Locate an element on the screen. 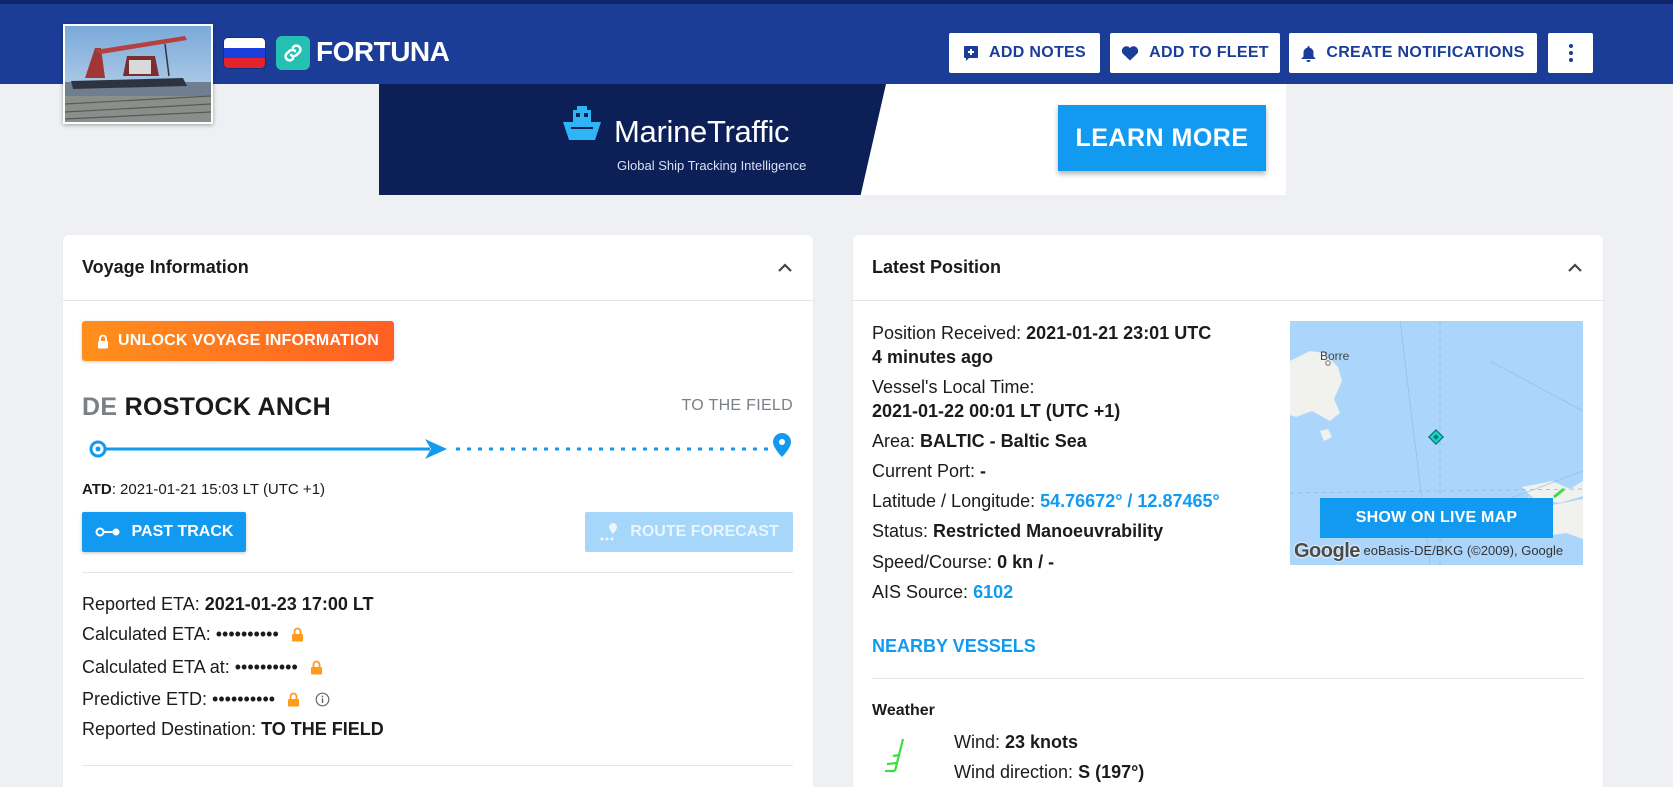 This screenshot has height=787, width=1673. speed-course-label: Speed/Course: is located at coordinates (935, 562).